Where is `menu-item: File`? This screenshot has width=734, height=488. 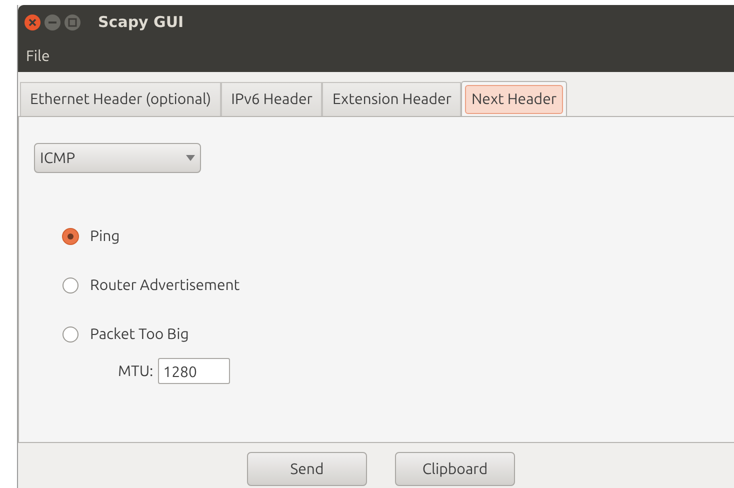 menu-item: File is located at coordinates (38, 56).